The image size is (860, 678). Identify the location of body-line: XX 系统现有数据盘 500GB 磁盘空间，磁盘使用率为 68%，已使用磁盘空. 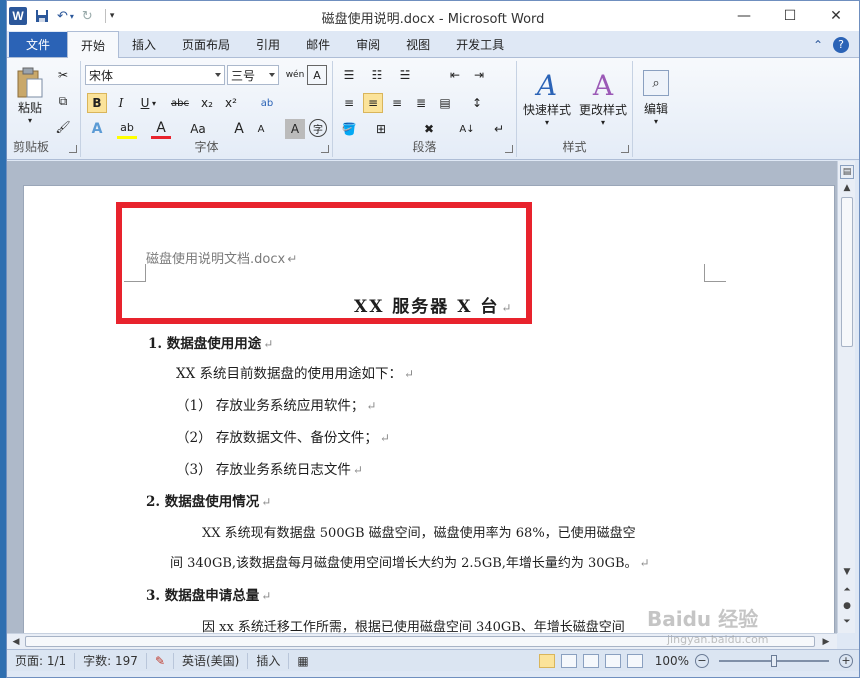
(419, 531).